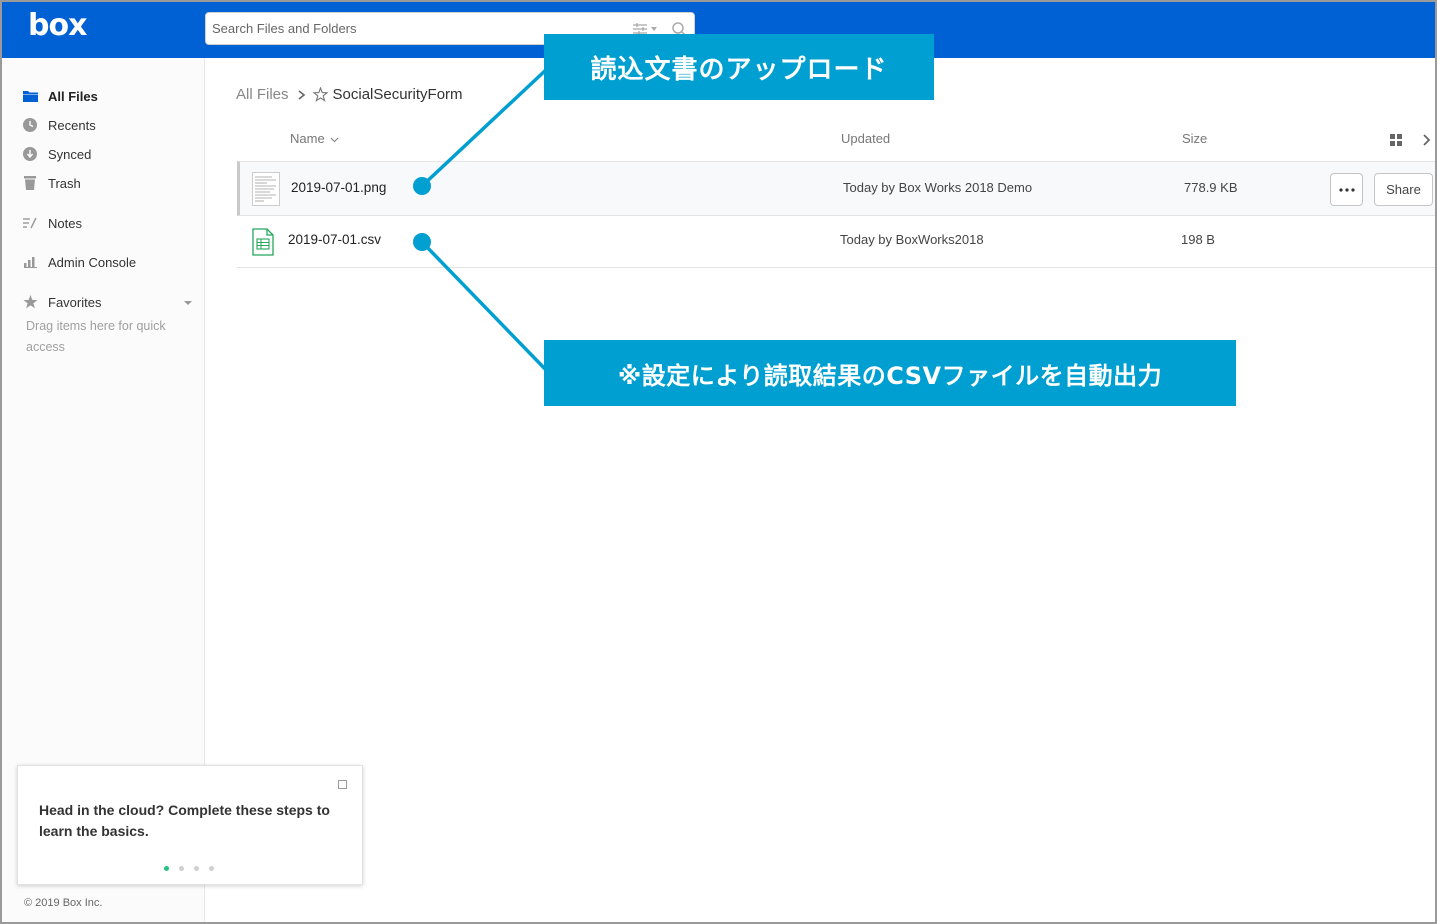 The width and height of the screenshot is (1437, 924). What do you see at coordinates (75, 302) in the screenshot?
I see `sidebar-item-label: Favorites` at bounding box center [75, 302].